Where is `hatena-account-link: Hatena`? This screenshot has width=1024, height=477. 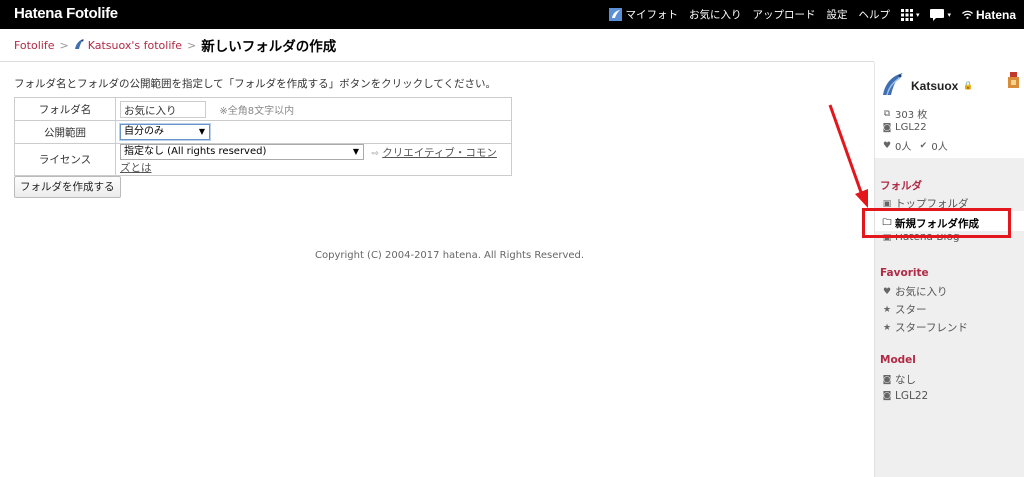 hatena-account-link: Hatena is located at coordinates (989, 15).